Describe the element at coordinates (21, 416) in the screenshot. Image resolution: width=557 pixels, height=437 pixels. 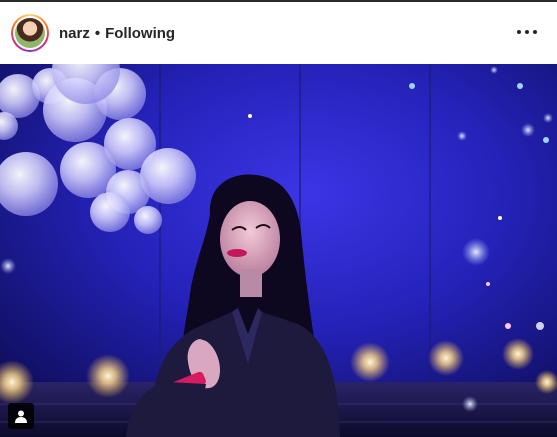
I see `user-tag-icon` at that location.